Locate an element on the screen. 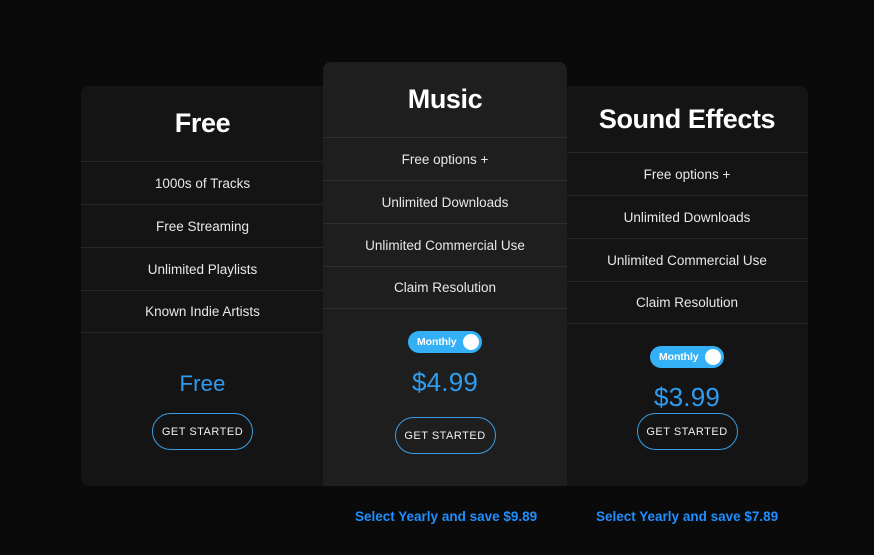  get-started-button-sound-effects: GET STARTED is located at coordinates (687, 431).